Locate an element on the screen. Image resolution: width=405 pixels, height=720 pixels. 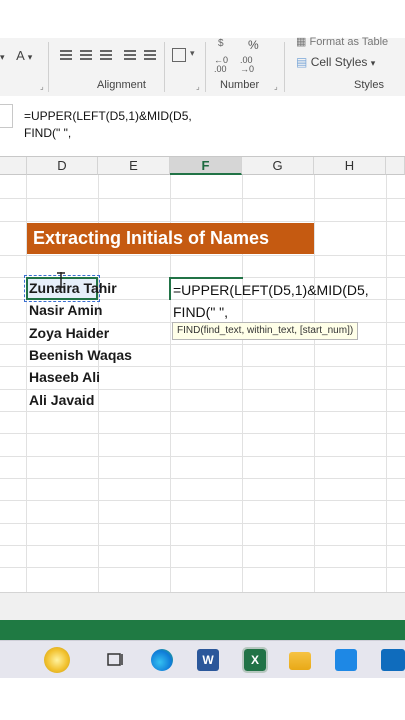
editor-line-1: =UPPER(LEFT(D5,1)&MID(D5, is located at coordinates (271, 290).